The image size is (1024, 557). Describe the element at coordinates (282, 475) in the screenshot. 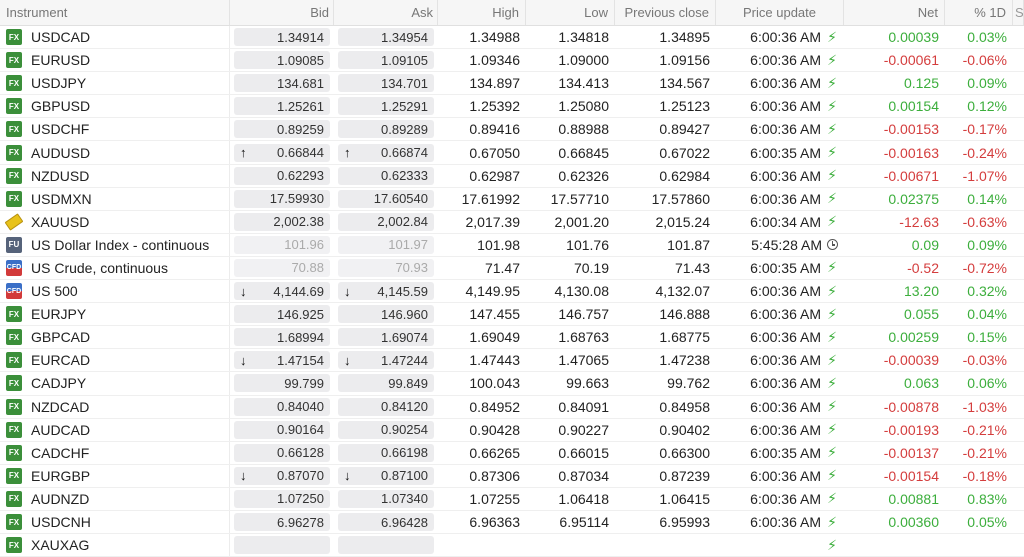

I see `bid-button: ↓ 0.87070` at that location.